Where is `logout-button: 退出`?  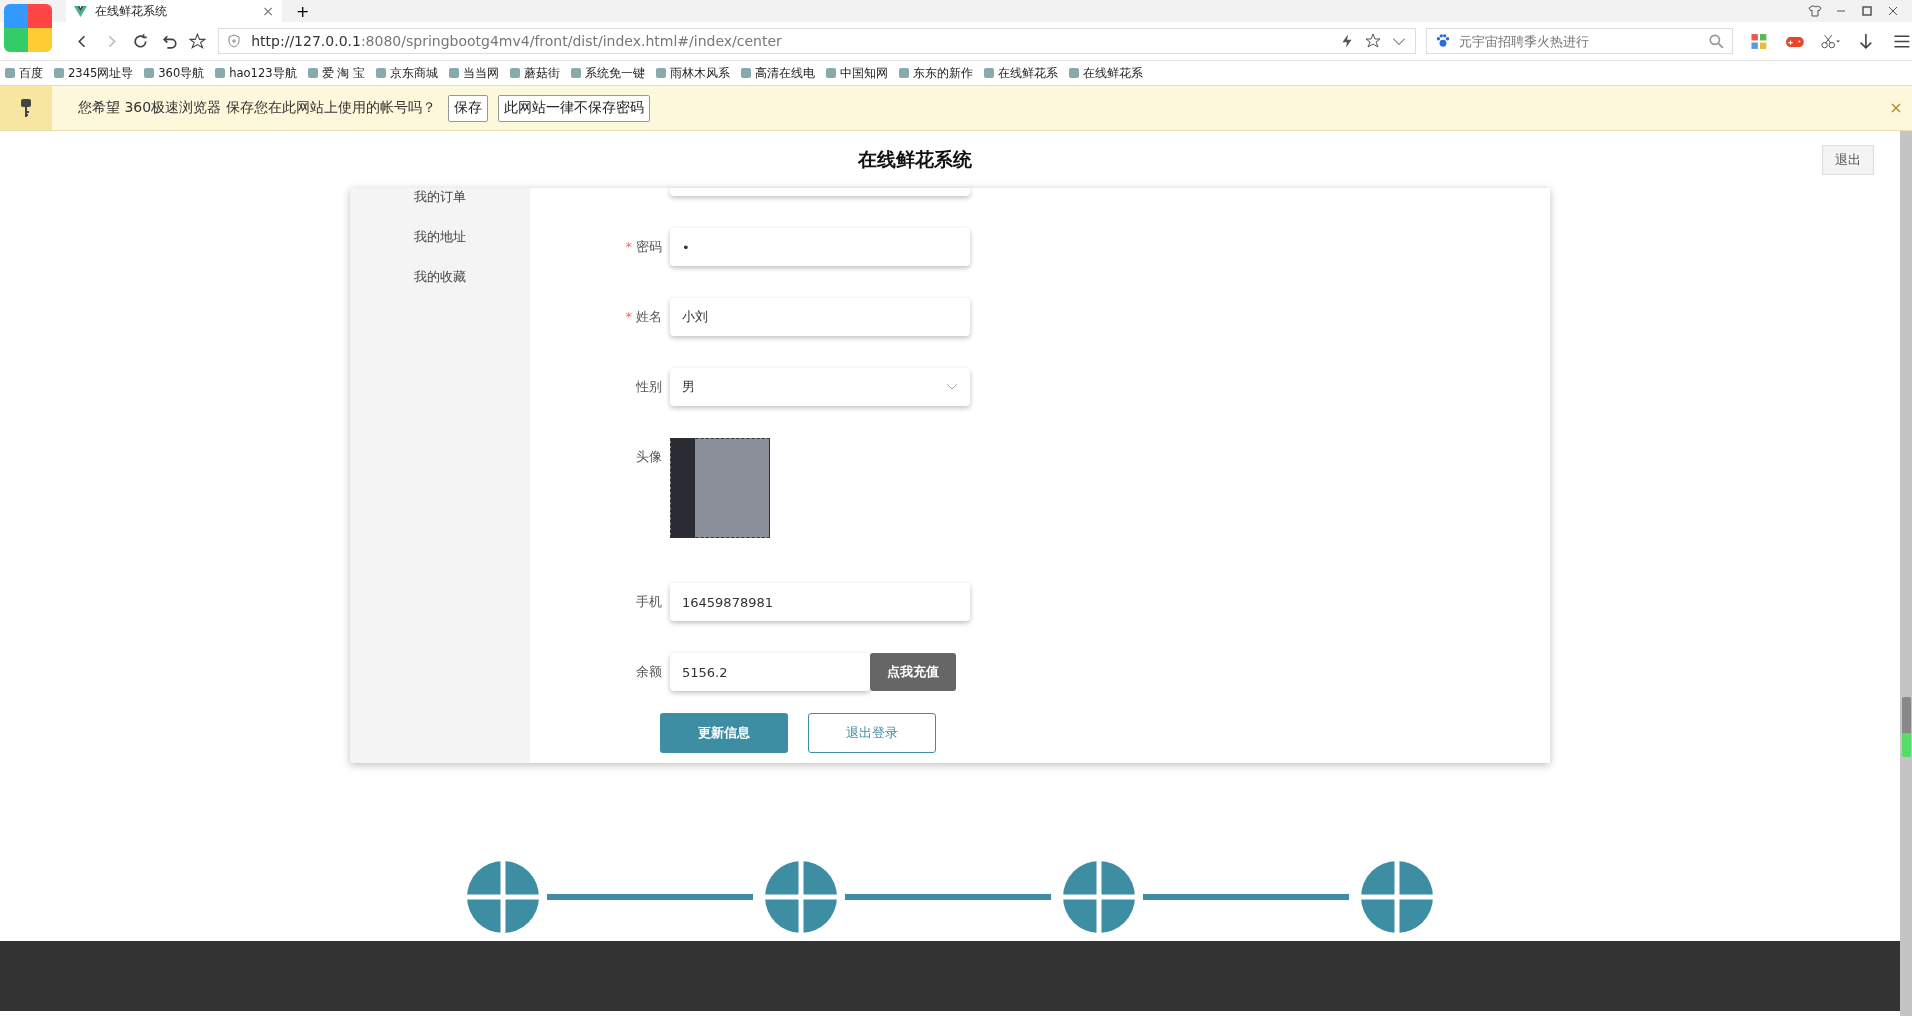 logout-button: 退出 is located at coordinates (1848, 160).